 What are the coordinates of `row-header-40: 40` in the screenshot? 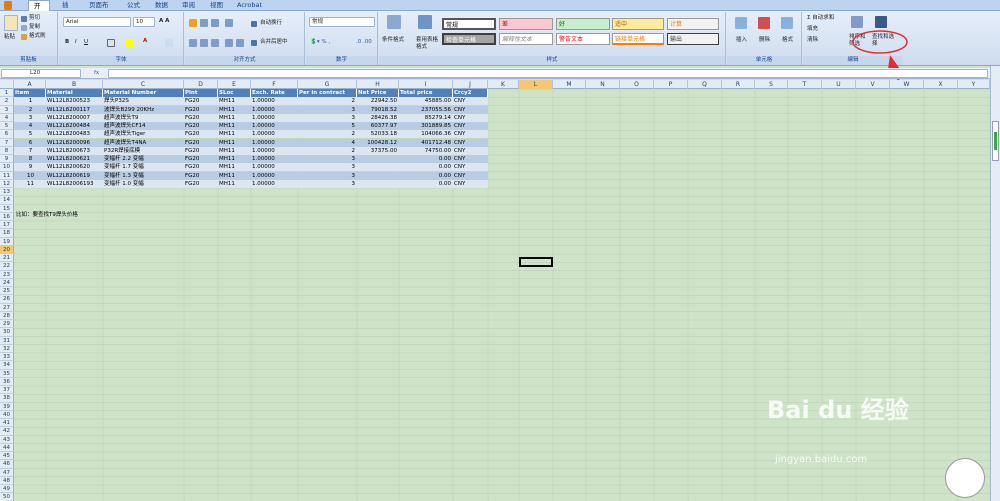 It's located at (7, 414).